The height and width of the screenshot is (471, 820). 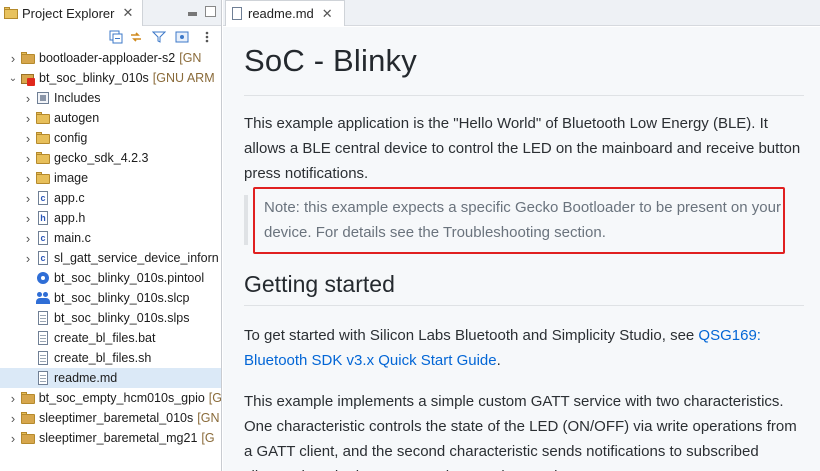 What do you see at coordinates (121, 398) in the screenshot?
I see `tree-item-label: bt_soc_empty_hcm010s_gpio` at bounding box center [121, 398].